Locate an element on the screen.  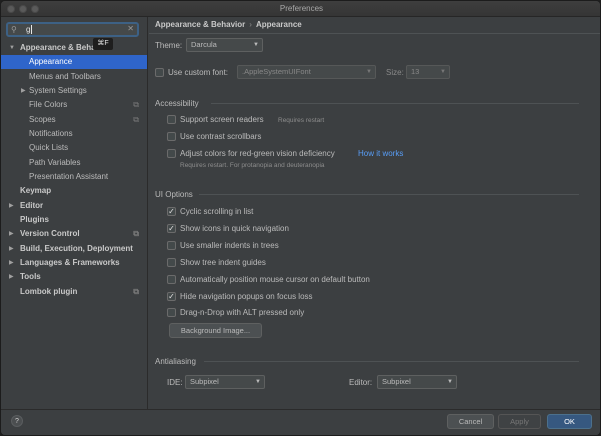
contrast-scrollbars-checkbox is located at coordinates (171, 136).